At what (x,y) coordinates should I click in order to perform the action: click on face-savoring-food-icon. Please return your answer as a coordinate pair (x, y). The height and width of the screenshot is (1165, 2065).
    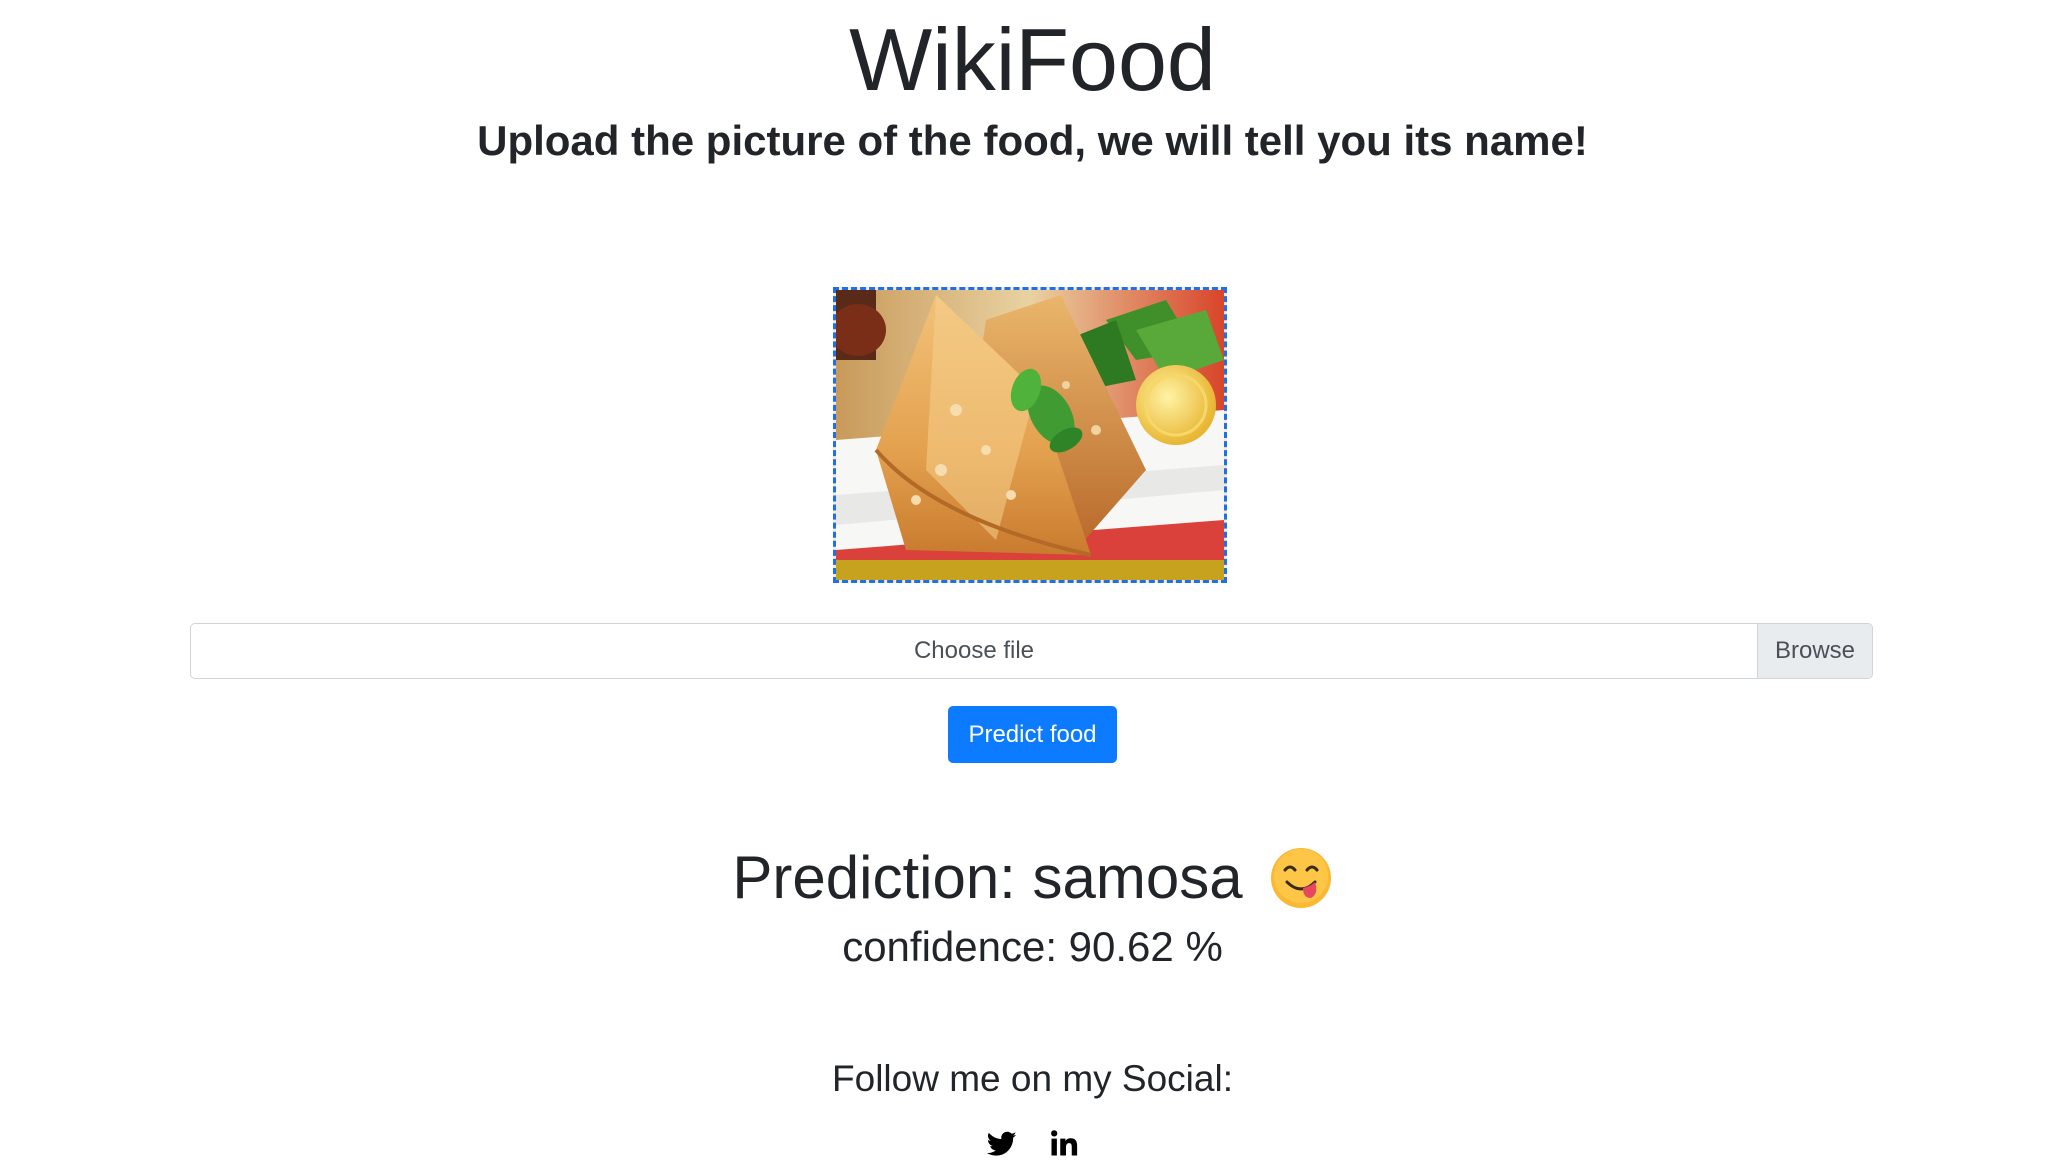
    Looking at the image, I should click on (1301, 878).